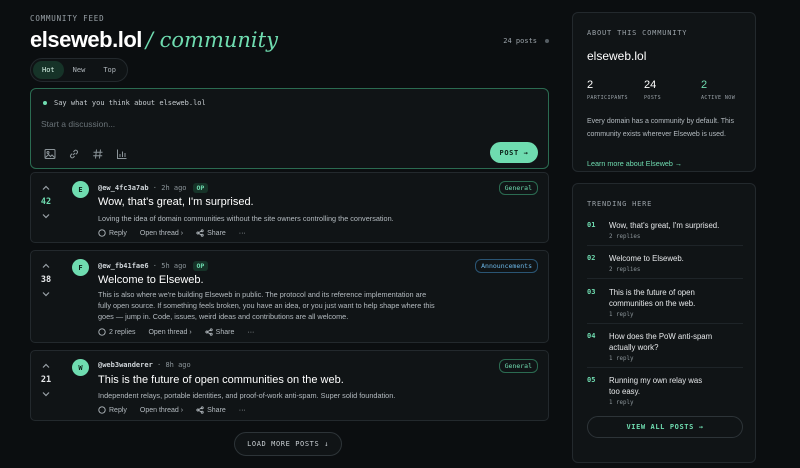 The width and height of the screenshot is (800, 468). I want to click on post-count-label: 24 posts, so click(520, 41).